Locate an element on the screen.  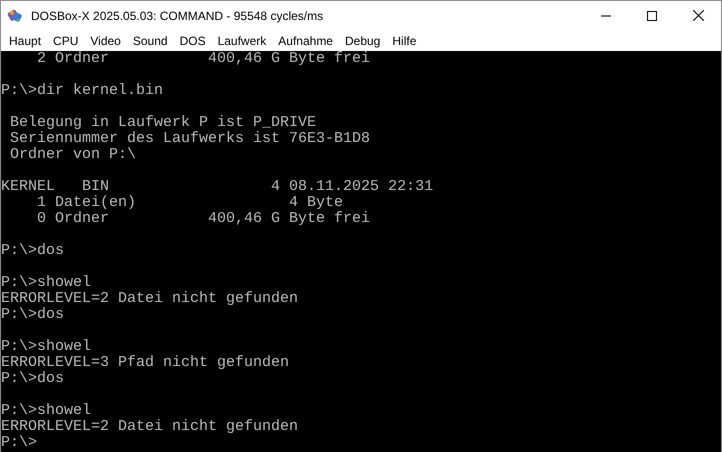
console-line: Ordner von P:\ is located at coordinates (72, 155).